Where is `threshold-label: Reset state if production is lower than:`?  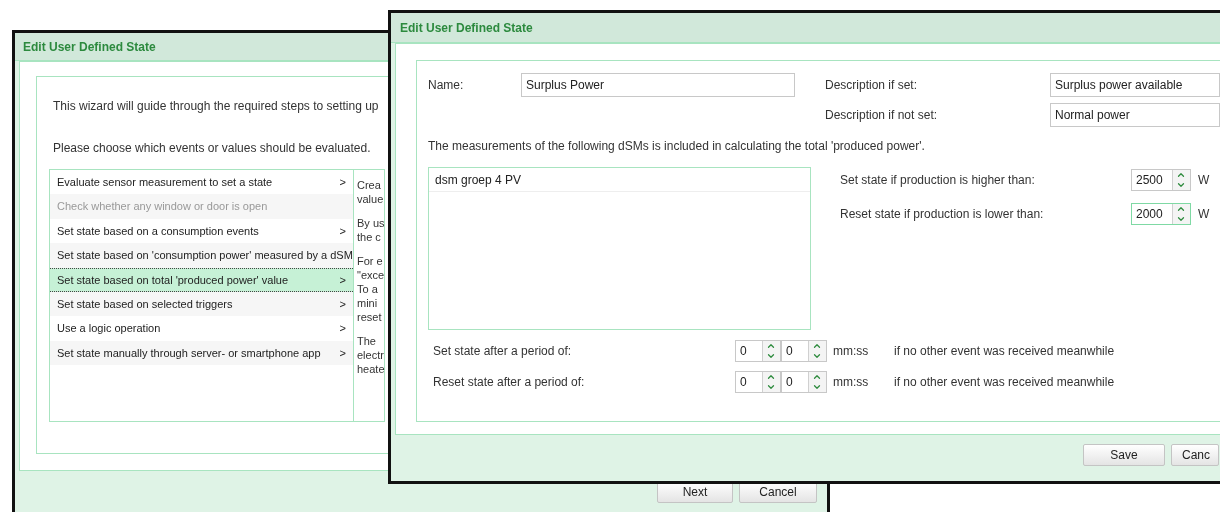 threshold-label: Reset state if production is lower than: is located at coordinates (942, 214).